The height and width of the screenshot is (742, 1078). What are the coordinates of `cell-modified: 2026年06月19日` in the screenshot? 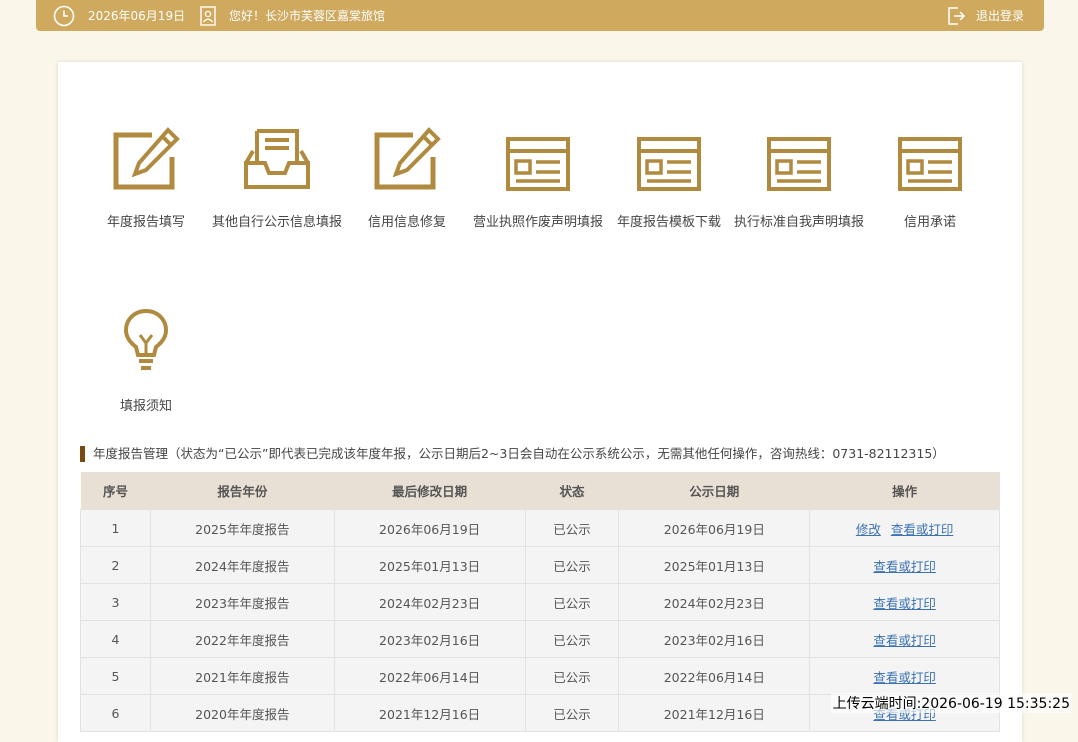 It's located at (429, 528).